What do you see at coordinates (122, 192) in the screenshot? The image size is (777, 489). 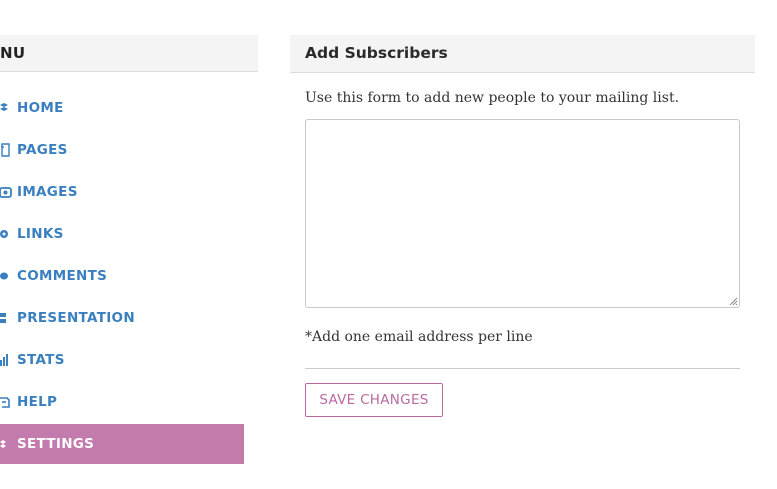 I see `sidebar-item-images: IMAGES` at bounding box center [122, 192].